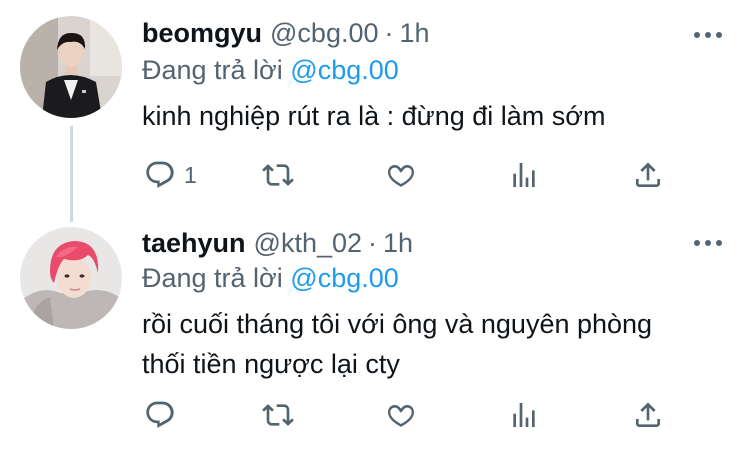 The height and width of the screenshot is (451, 750). I want to click on action-bar, so click(412, 415).